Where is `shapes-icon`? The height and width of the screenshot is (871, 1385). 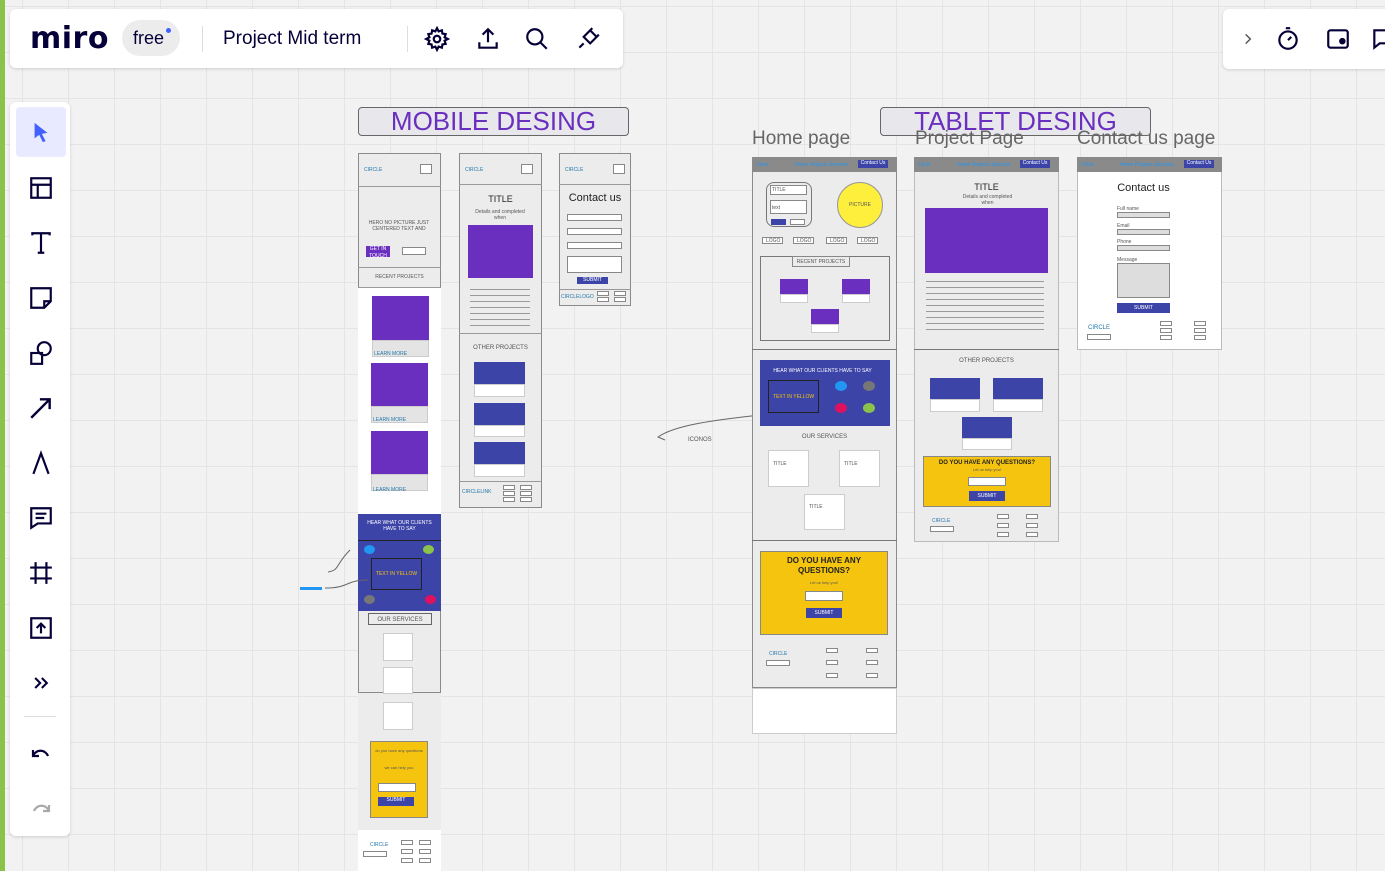
shapes-icon is located at coordinates (41, 353).